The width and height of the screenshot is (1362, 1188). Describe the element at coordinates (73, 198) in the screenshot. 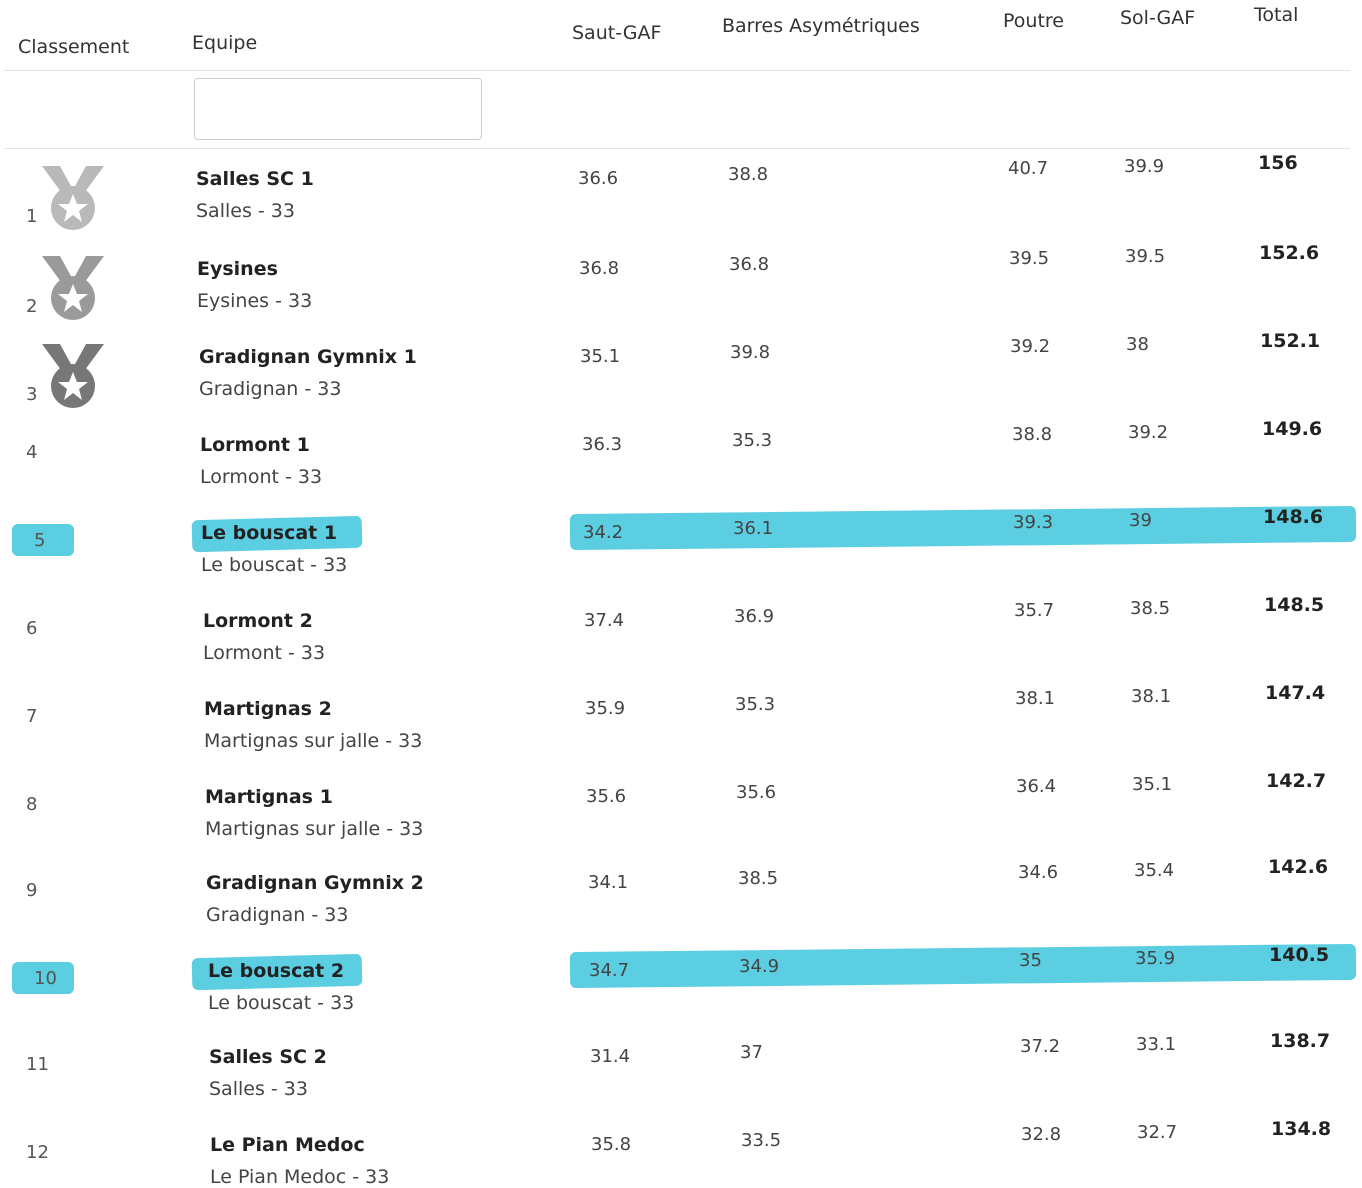

I see `medal-1-icon` at that location.